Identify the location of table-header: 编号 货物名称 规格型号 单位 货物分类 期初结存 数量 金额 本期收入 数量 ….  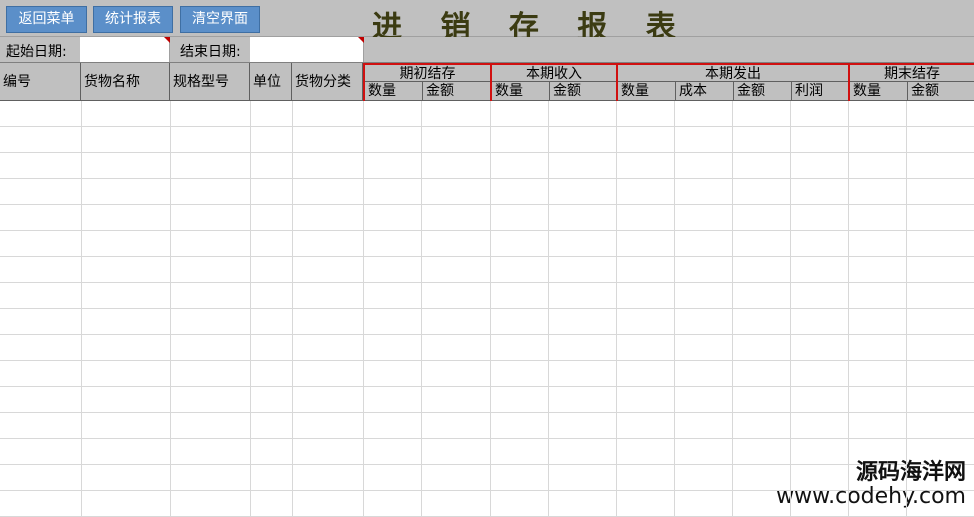
(487, 82).